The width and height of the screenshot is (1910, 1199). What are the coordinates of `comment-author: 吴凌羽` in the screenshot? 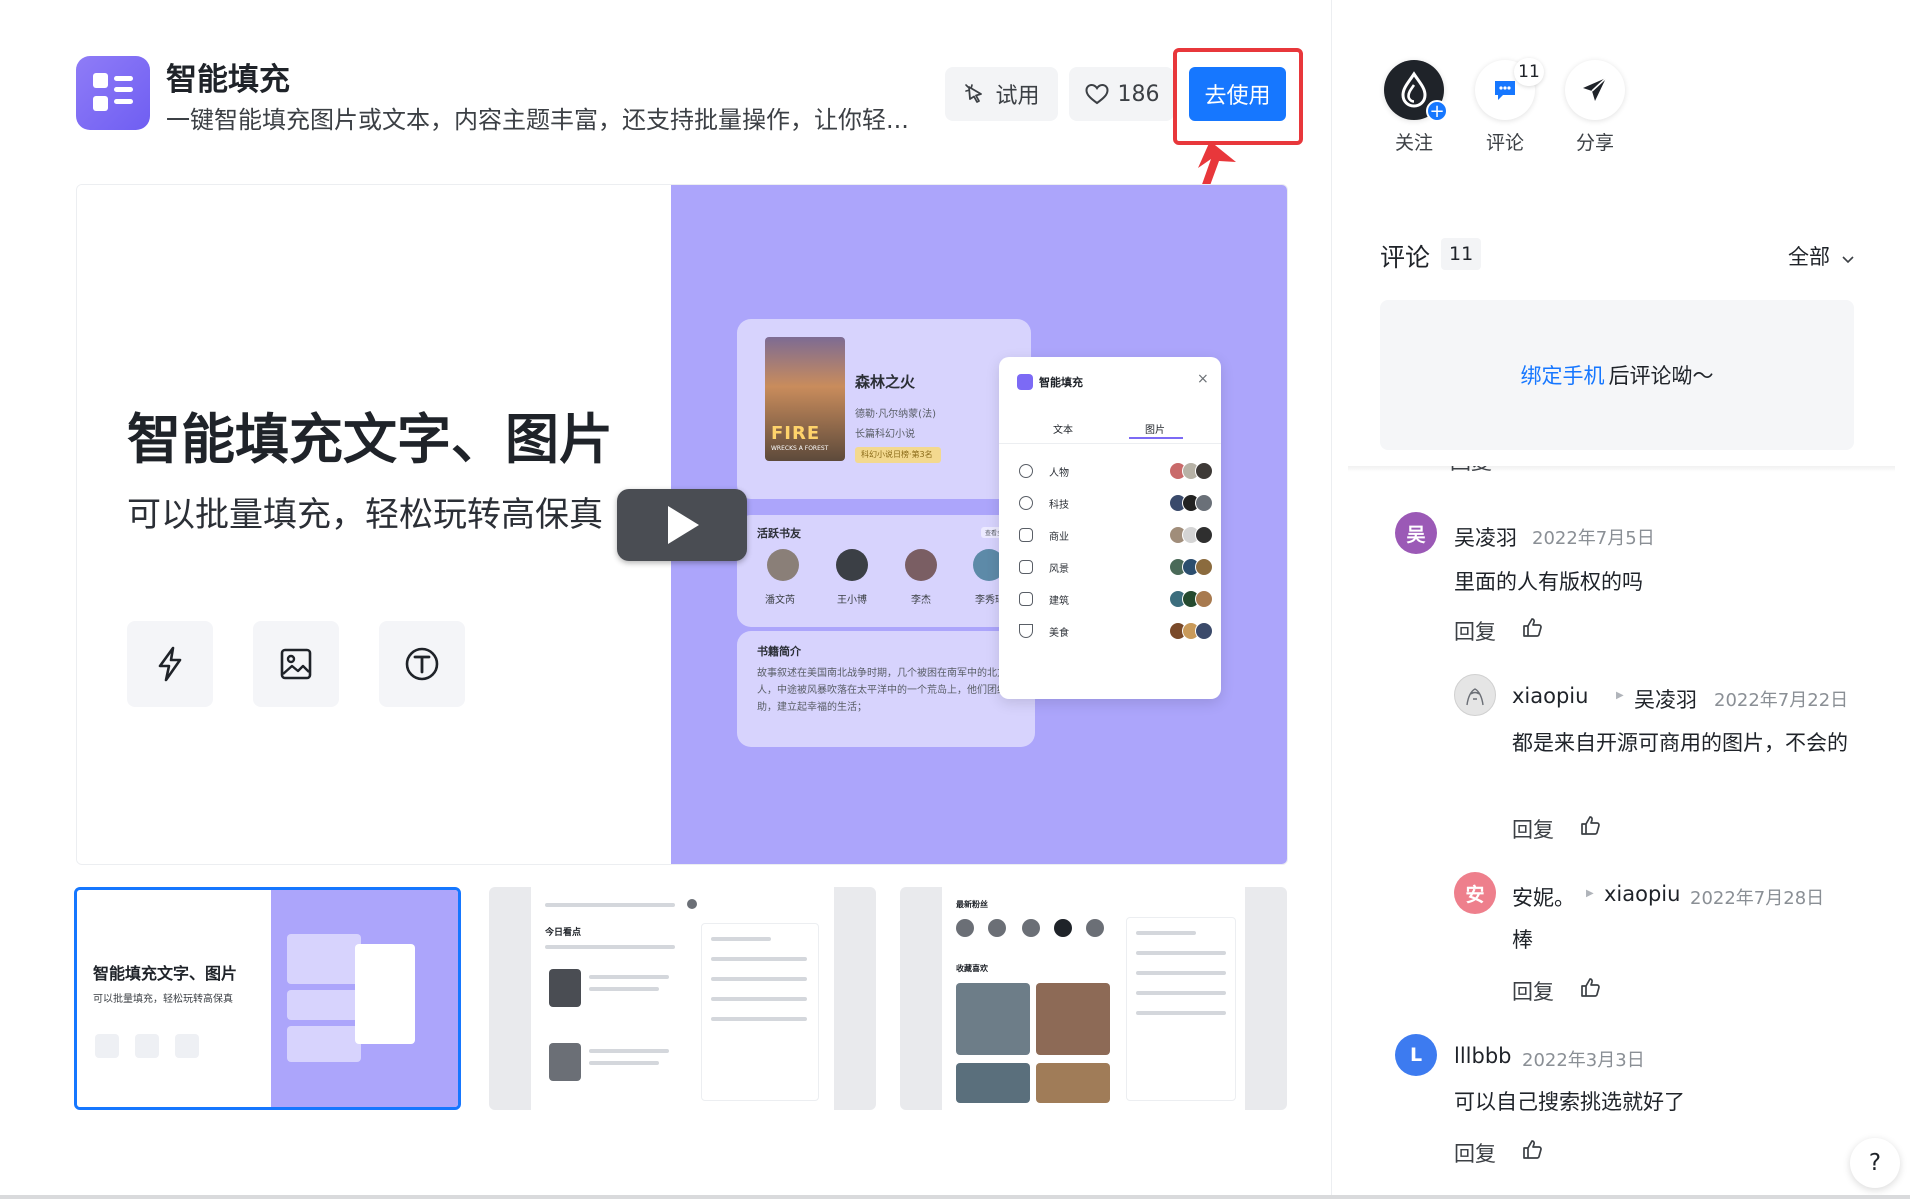 It's located at (1485, 537).